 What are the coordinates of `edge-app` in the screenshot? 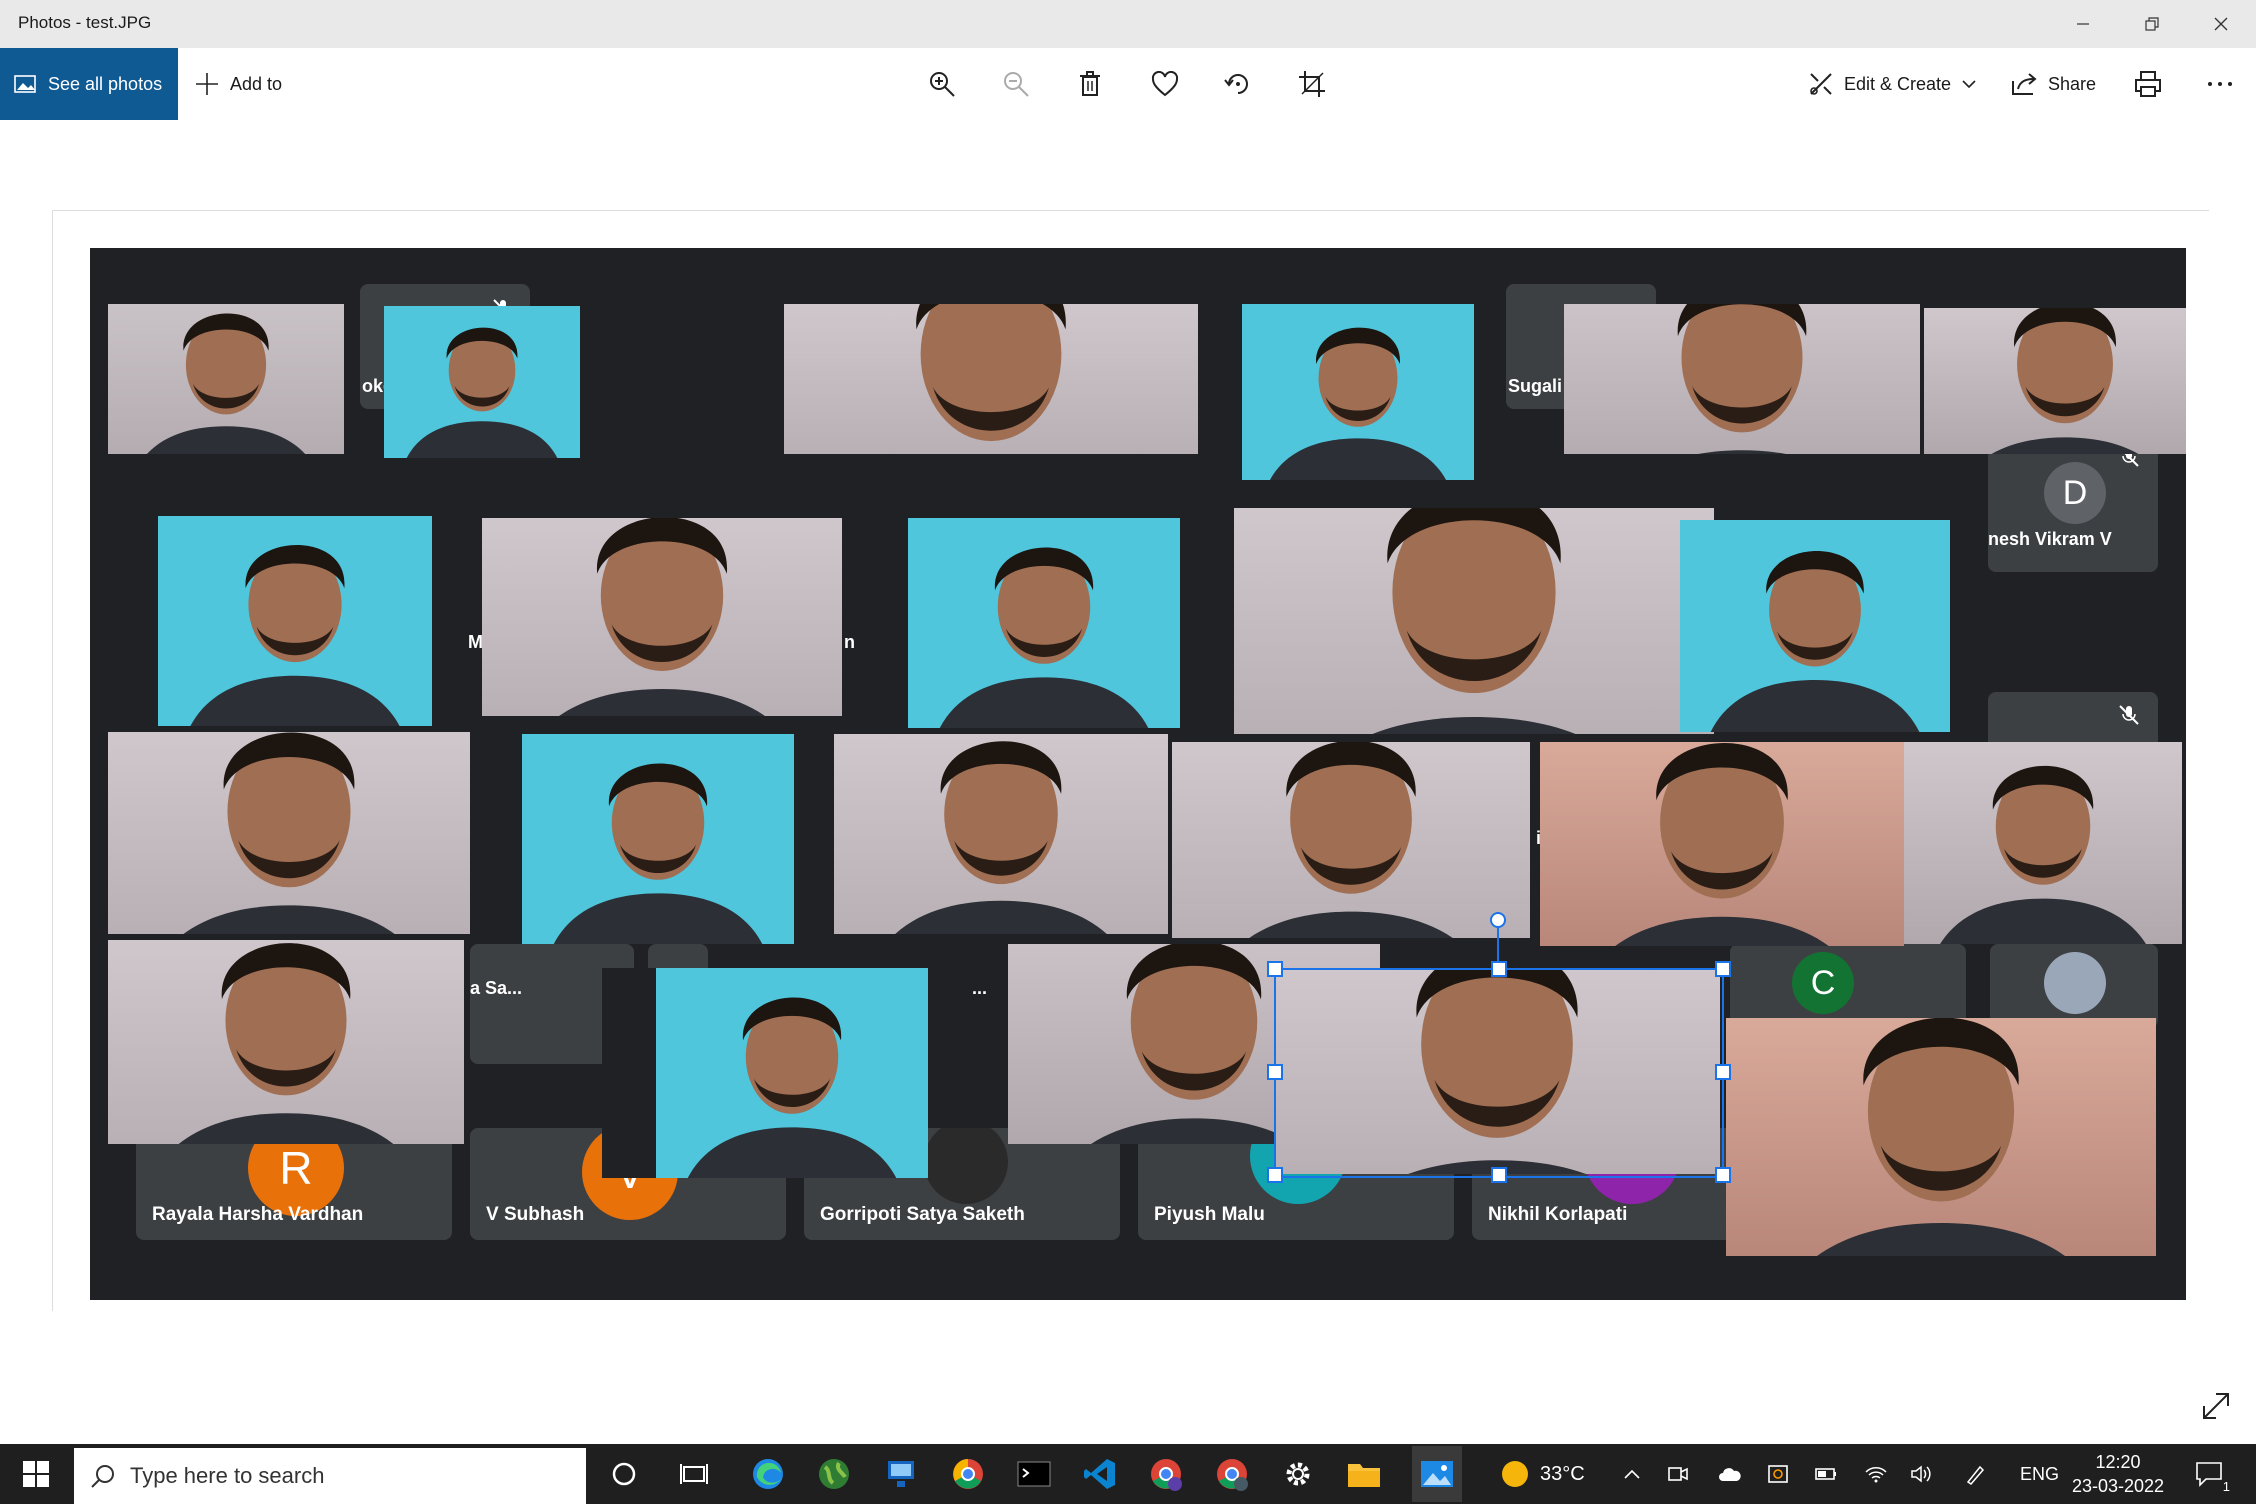 It's located at (768, 1474).